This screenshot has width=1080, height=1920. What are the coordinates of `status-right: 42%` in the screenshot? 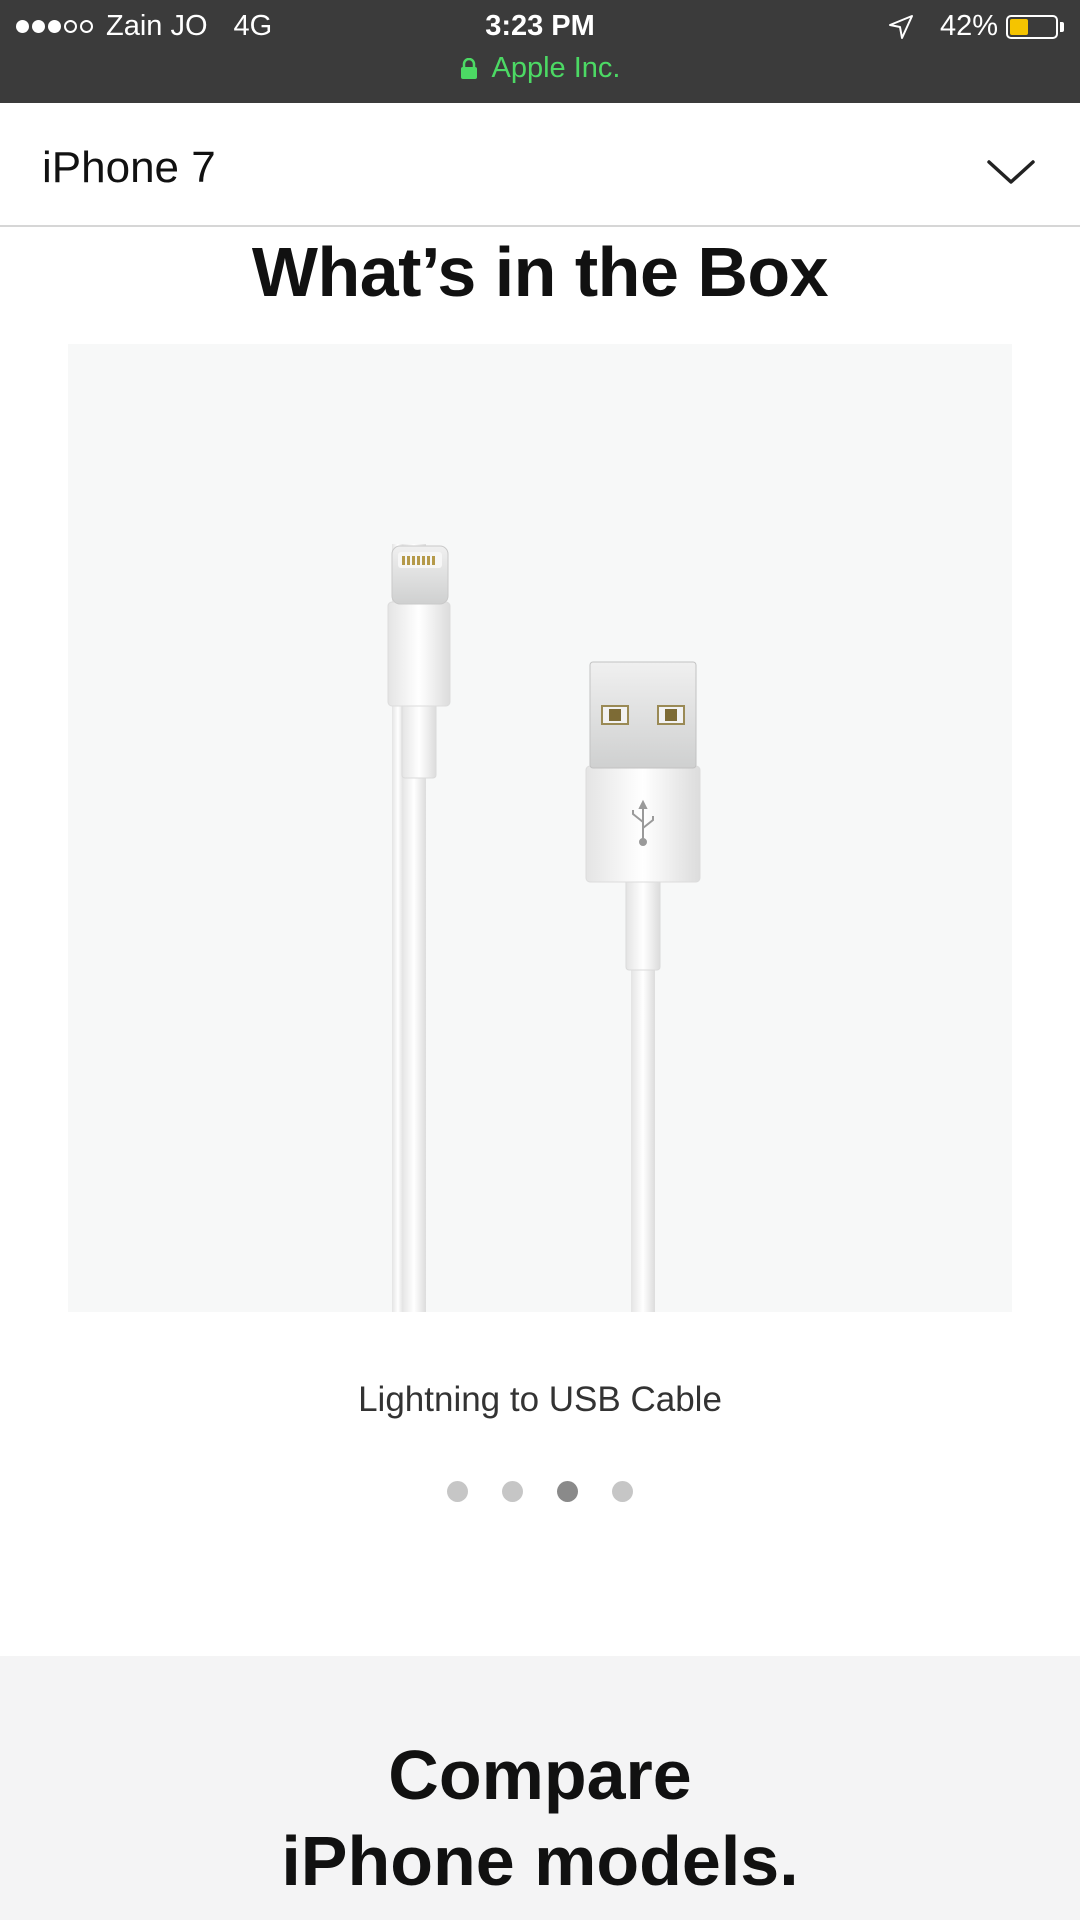 It's located at (976, 26).